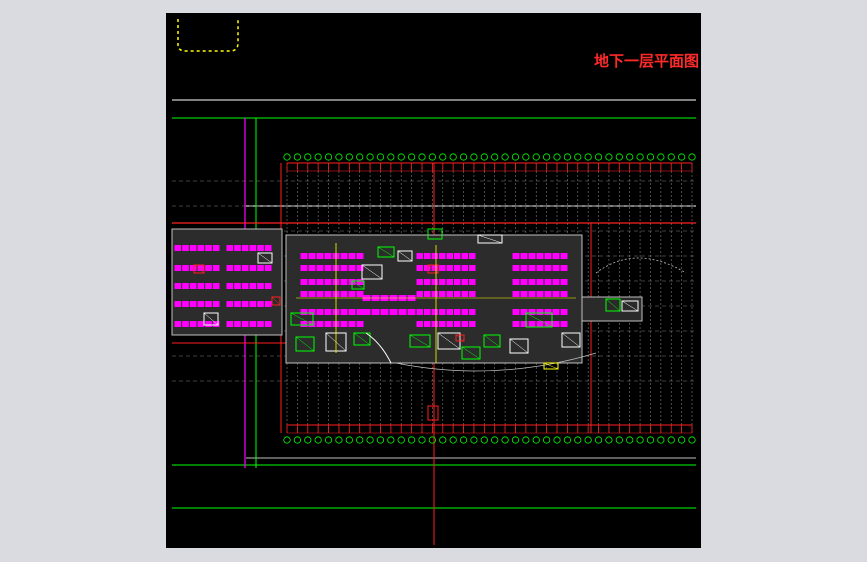  I want to click on curved-dashed-line, so click(641, 265).